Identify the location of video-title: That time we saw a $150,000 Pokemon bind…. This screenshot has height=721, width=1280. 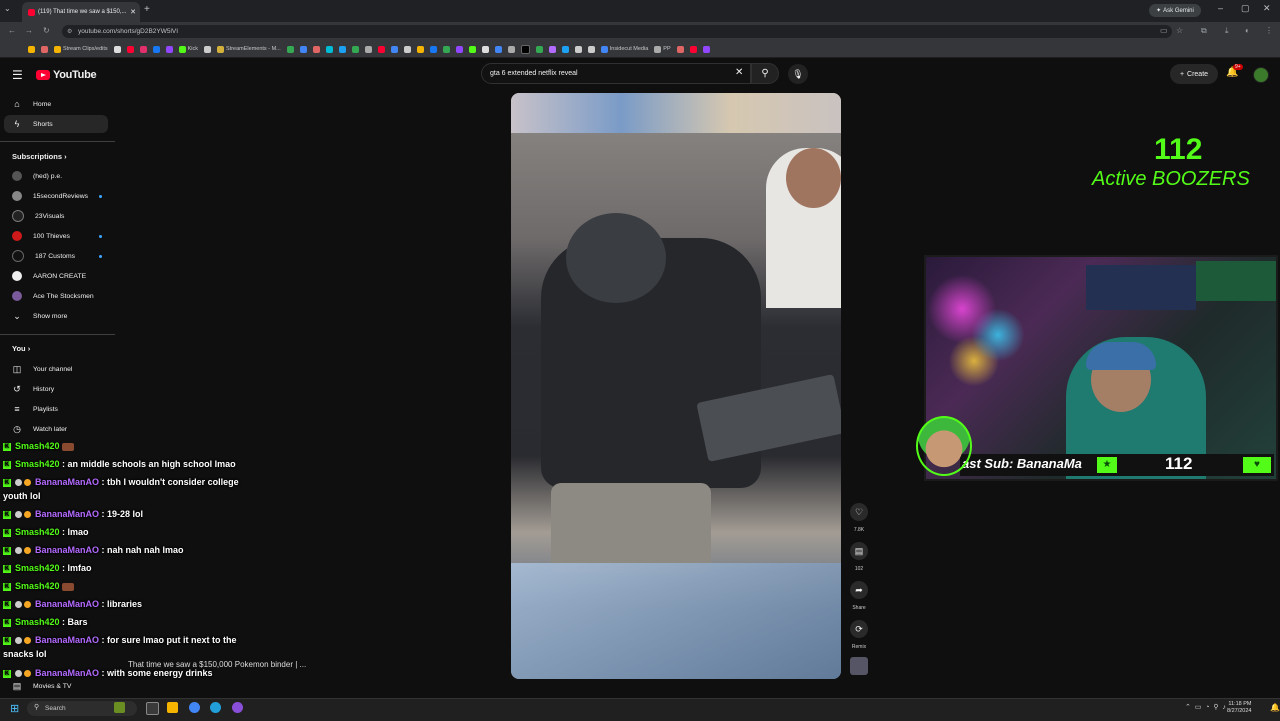
(217, 664).